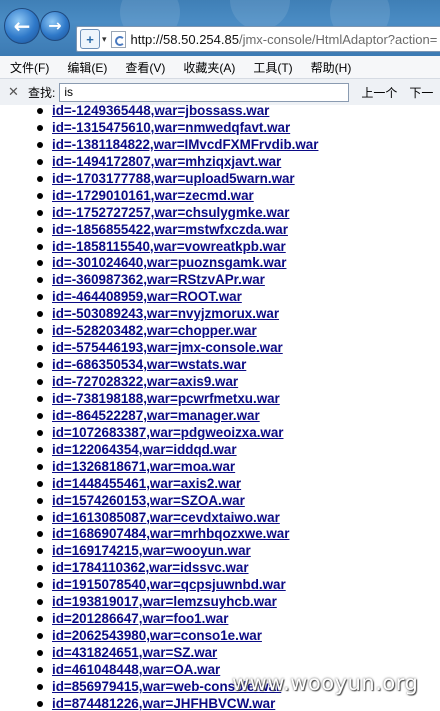 This screenshot has width=440, height=711. I want to click on menu-edit: 编辑(E), so click(86, 67).